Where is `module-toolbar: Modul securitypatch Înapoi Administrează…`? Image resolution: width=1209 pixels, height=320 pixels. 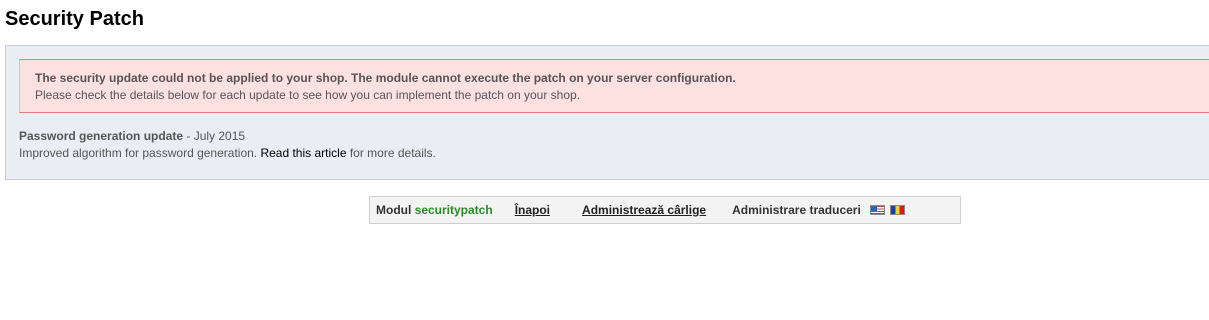
module-toolbar: Modul securitypatch Înapoi Administrează… is located at coordinates (665, 210).